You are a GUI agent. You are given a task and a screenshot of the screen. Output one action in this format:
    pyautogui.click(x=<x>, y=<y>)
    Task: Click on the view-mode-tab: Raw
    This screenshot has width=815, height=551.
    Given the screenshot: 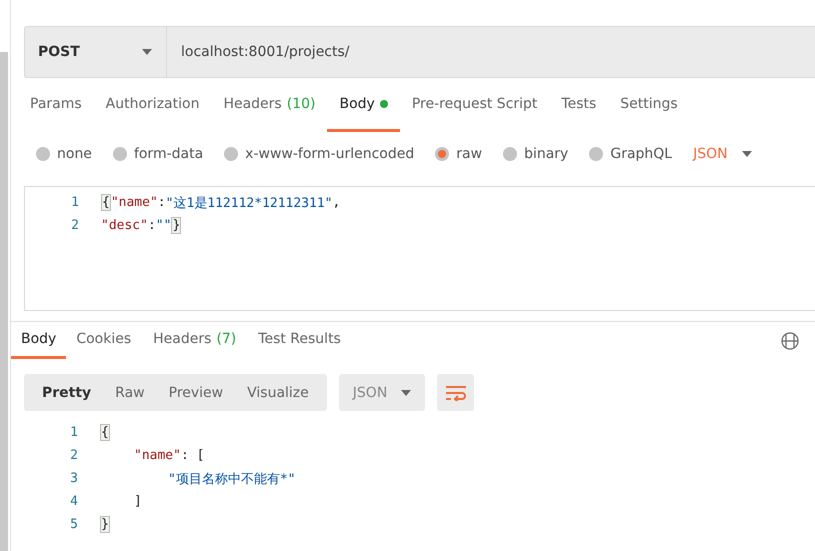 What is the action you would take?
    pyautogui.click(x=130, y=392)
    